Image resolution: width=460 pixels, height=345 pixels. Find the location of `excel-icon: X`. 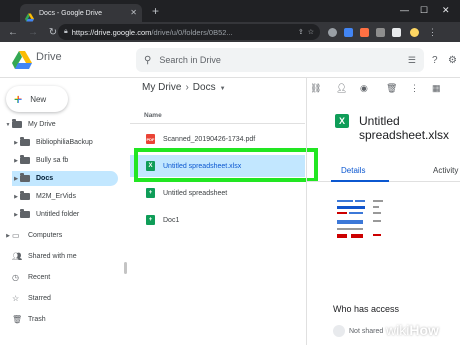

excel-icon: X is located at coordinates (342, 121).